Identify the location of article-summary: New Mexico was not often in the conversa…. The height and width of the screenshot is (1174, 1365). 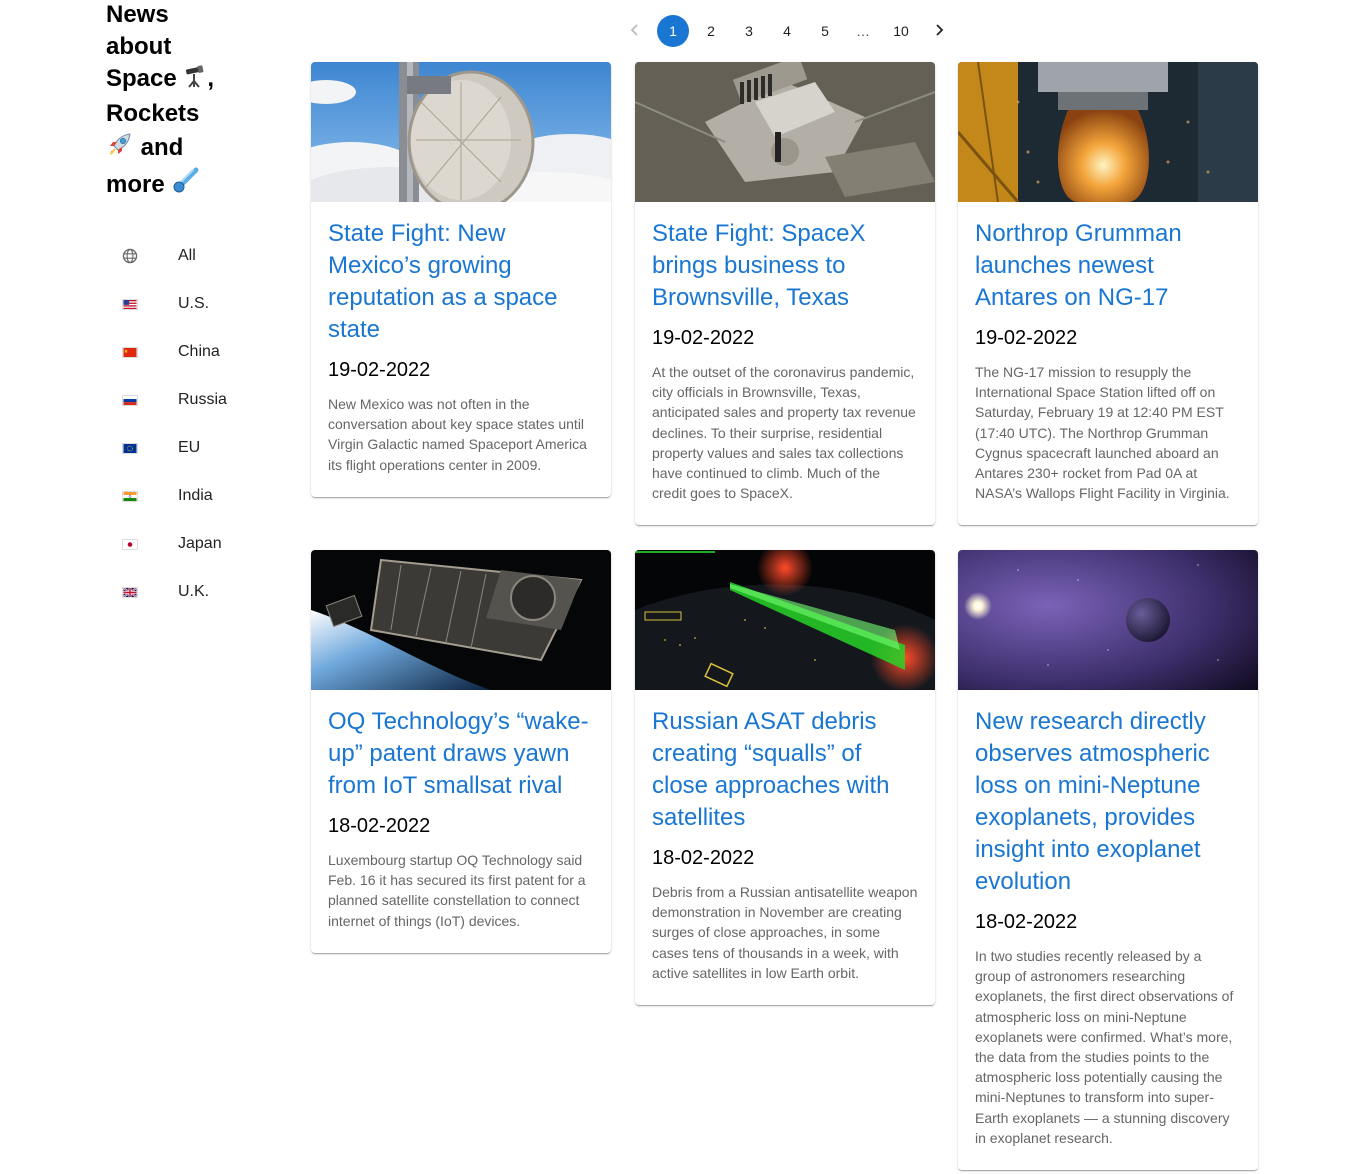
(457, 434).